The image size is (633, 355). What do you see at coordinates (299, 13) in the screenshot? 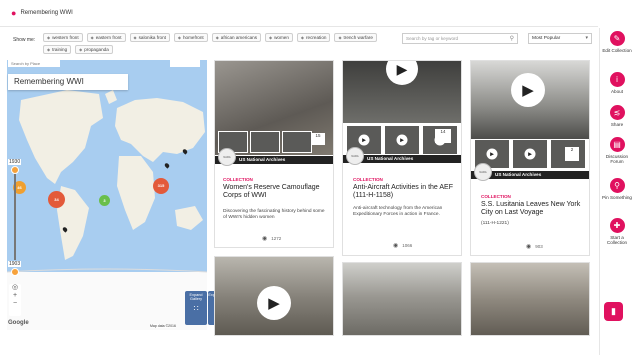
I see `top-bar: ● Remembering WWI` at bounding box center [299, 13].